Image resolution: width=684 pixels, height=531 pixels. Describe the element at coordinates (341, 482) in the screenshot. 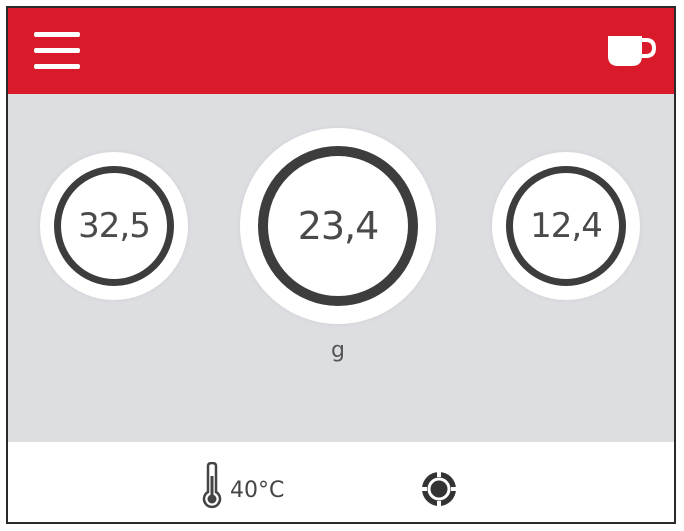

I see `status-bar: 40°C` at that location.